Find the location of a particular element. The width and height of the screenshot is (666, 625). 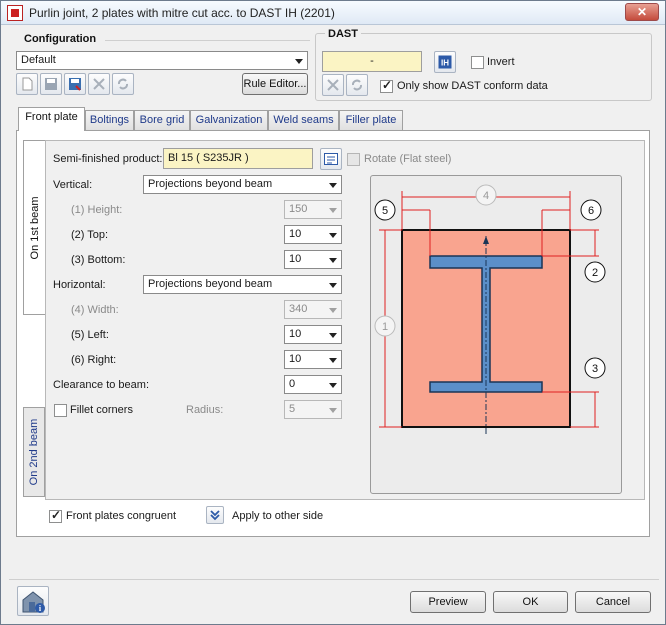

top-value: 10 is located at coordinates (295, 234).